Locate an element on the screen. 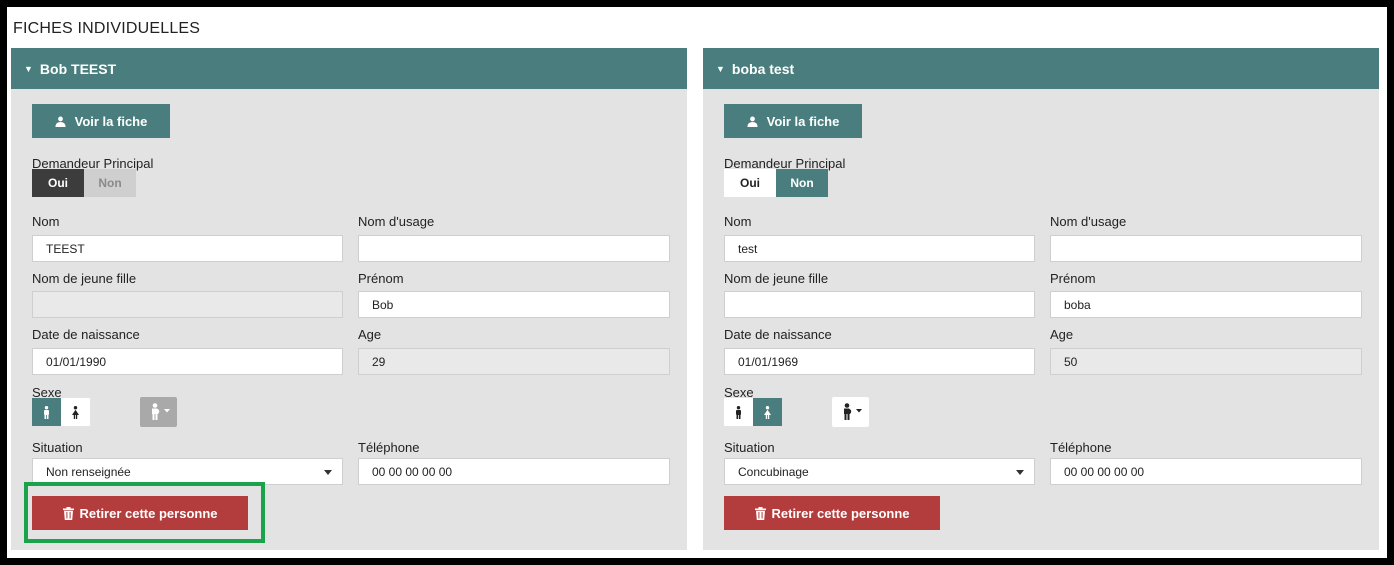 Image resolution: width=1394 pixels, height=565 pixels. situation-select: Non renseignée is located at coordinates (187, 471).